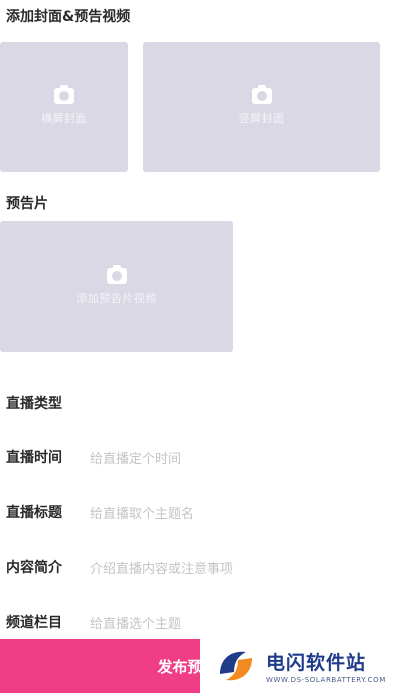 Image resolution: width=400 pixels, height=693 pixels. Describe the element at coordinates (116, 298) in the screenshot. I see `trailer-upload-label: 添加预告片视频` at that location.